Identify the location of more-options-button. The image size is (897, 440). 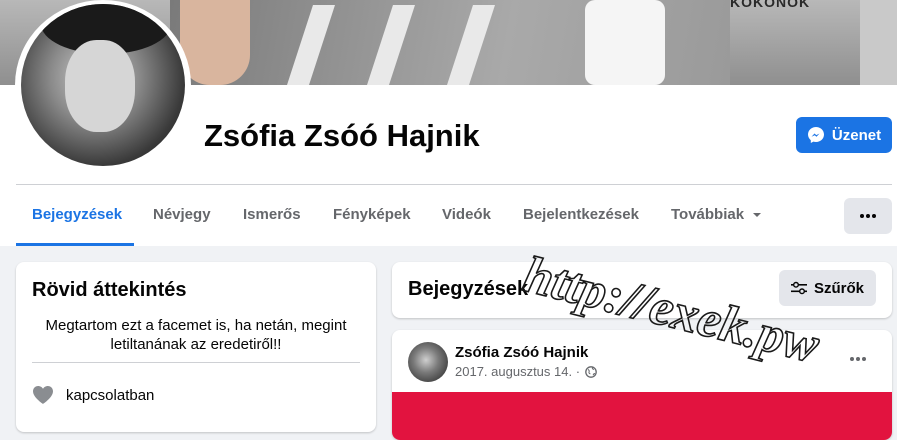
(868, 216).